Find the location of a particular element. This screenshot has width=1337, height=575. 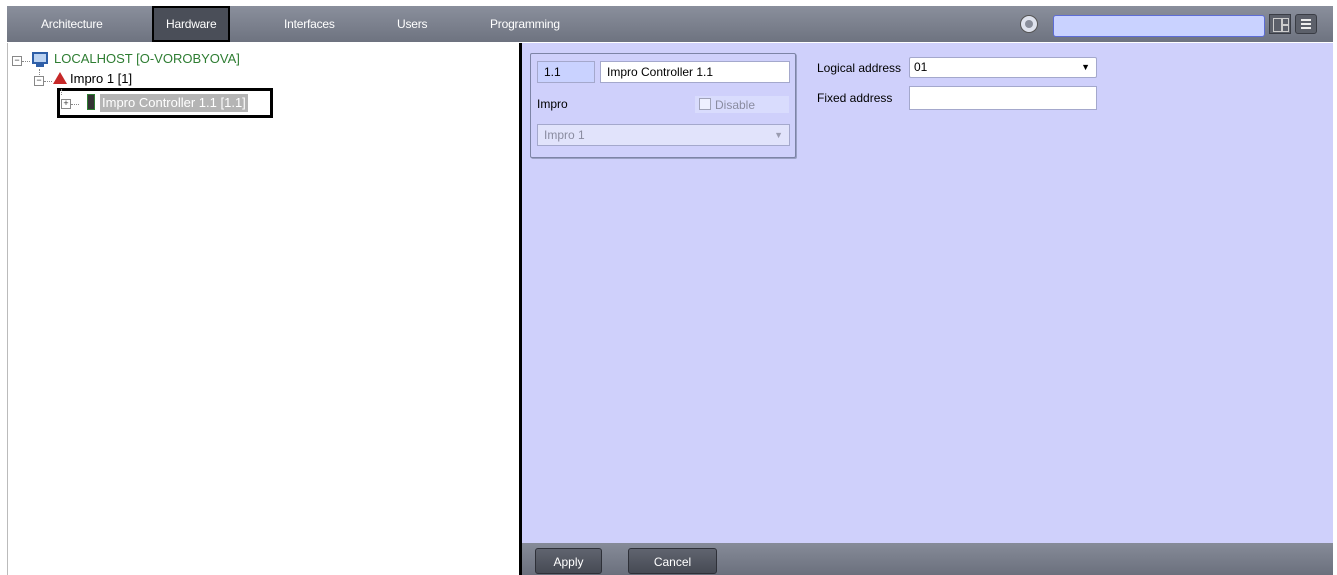

impro-device-icon is located at coordinates (60, 78).